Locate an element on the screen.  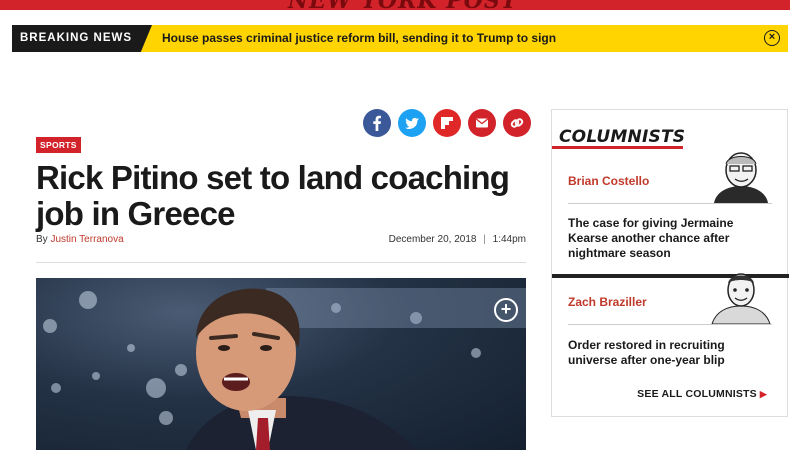
author-link: Justin Terranova is located at coordinates (86, 239).